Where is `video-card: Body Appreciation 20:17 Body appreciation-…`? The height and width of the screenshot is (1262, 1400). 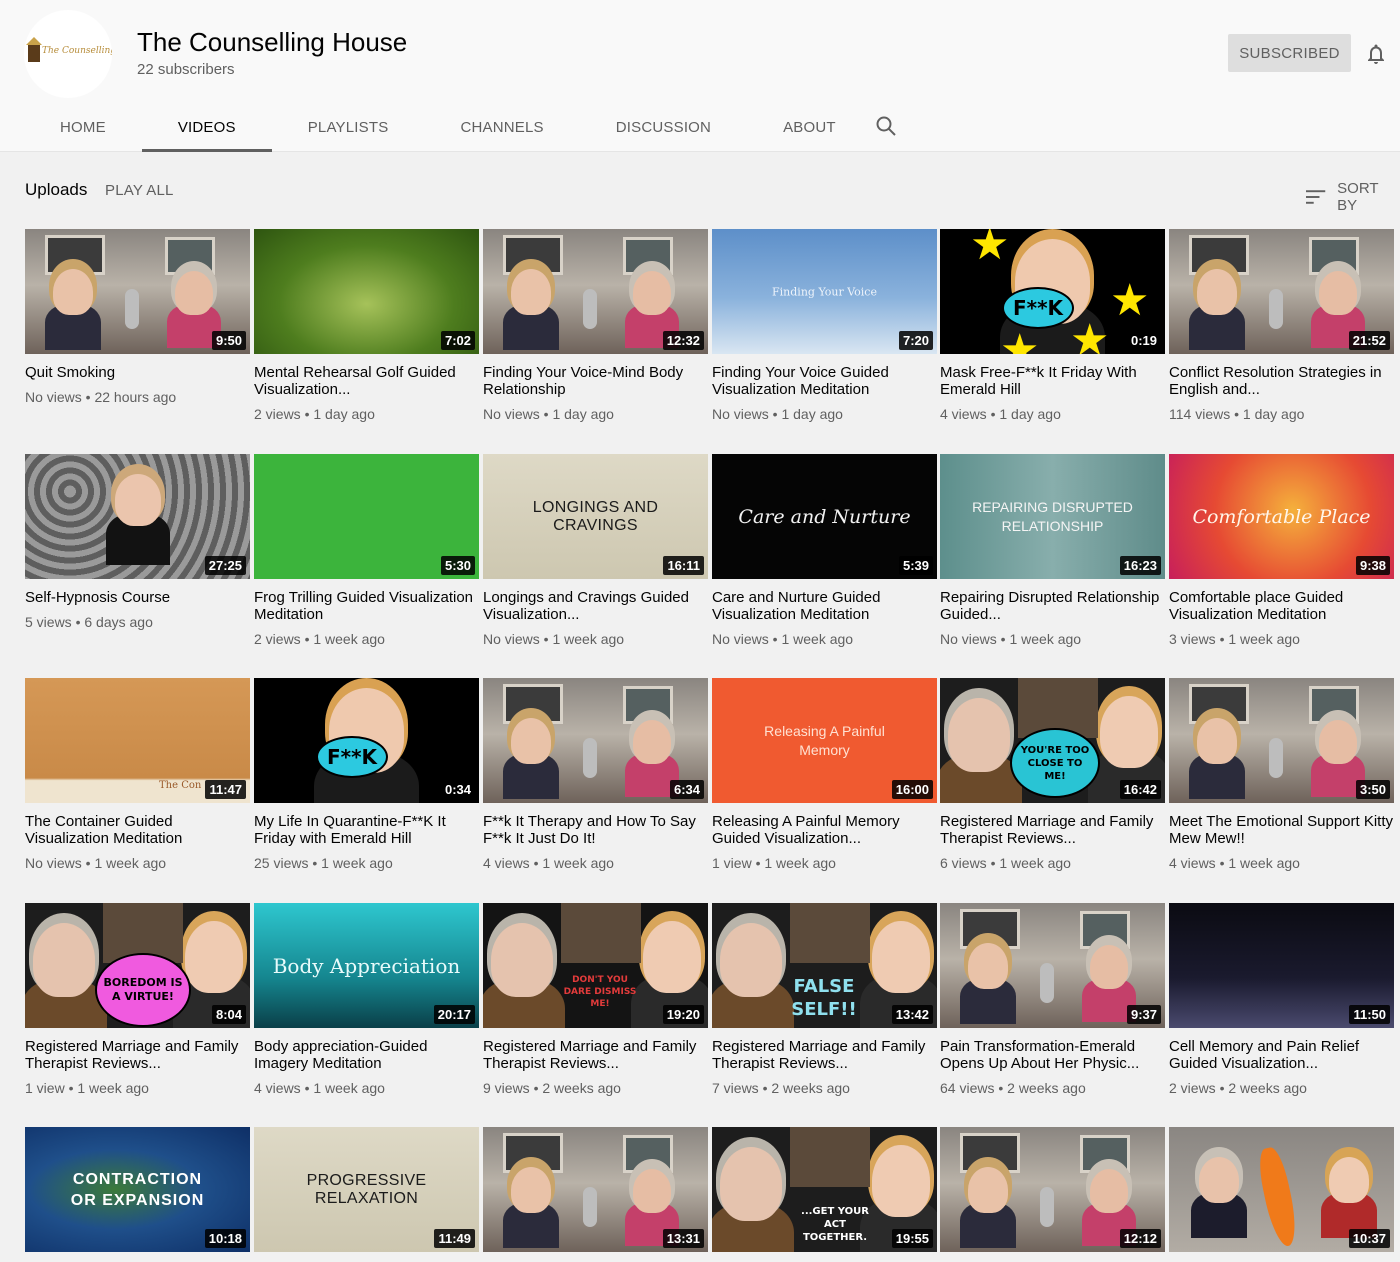
video-card: Body Appreciation 20:17 Body appreciation-… is located at coordinates (366, 999).